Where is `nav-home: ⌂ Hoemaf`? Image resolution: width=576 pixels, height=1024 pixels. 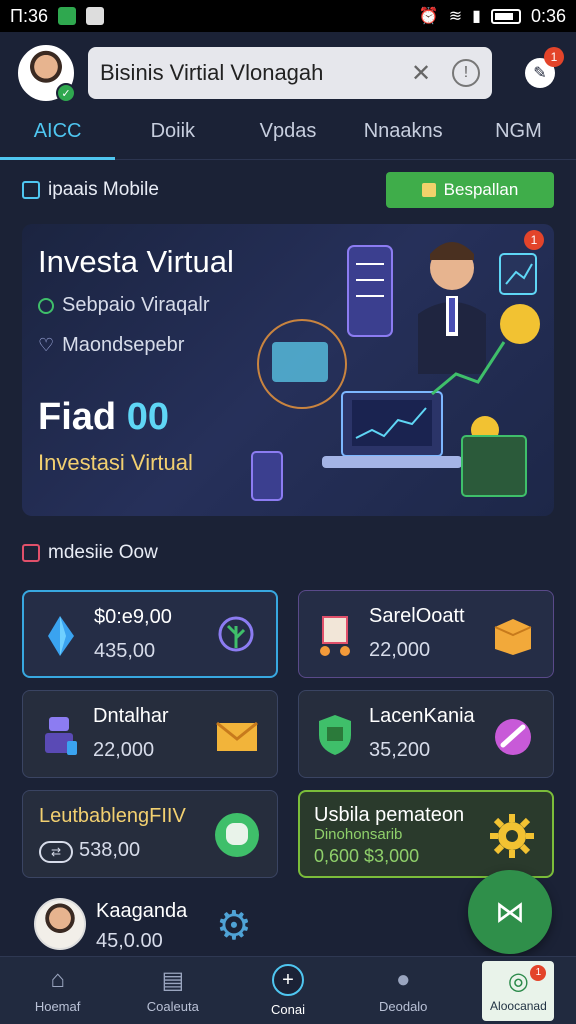
nav-home: ⌂ Hoemaf is located at coordinates (57, 990).